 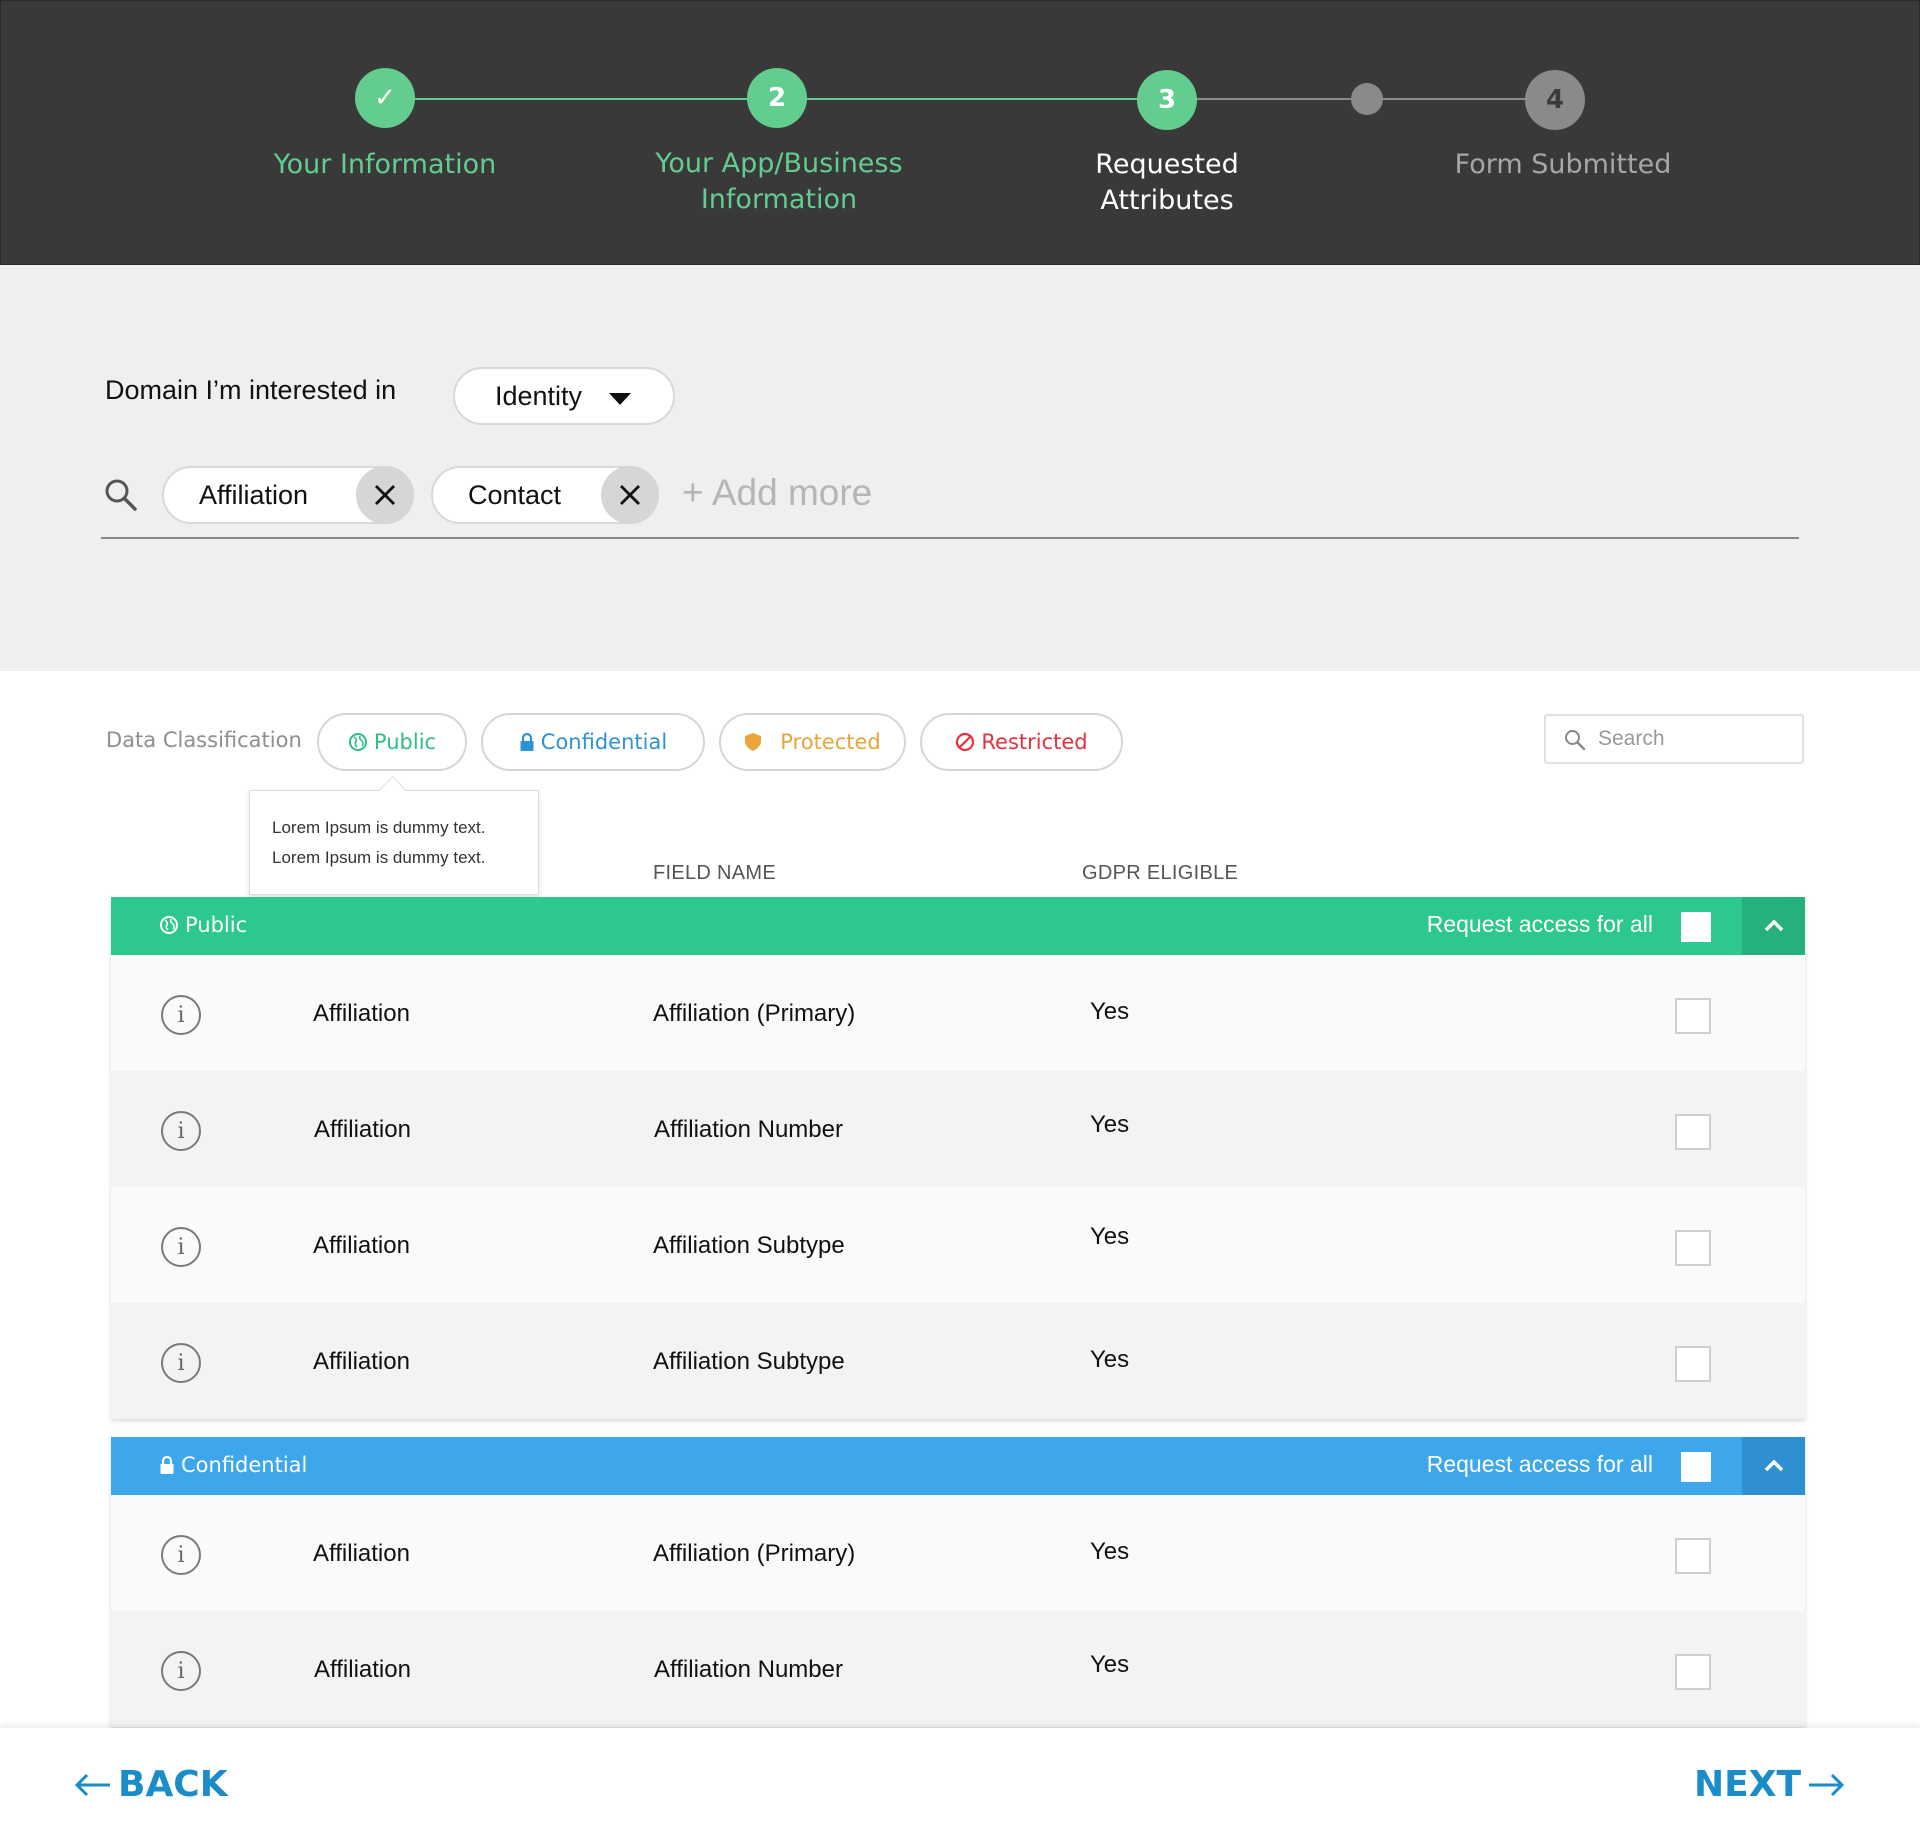 I want to click on field-name-cell: Affiliation Number, so click(x=748, y=1129).